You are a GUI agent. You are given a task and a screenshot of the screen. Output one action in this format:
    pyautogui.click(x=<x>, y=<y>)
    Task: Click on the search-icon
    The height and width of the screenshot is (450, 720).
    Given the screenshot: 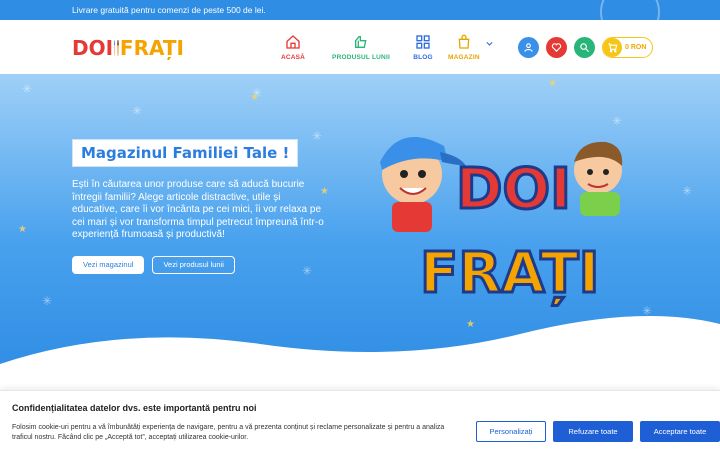 What is the action you would take?
    pyautogui.click(x=585, y=48)
    